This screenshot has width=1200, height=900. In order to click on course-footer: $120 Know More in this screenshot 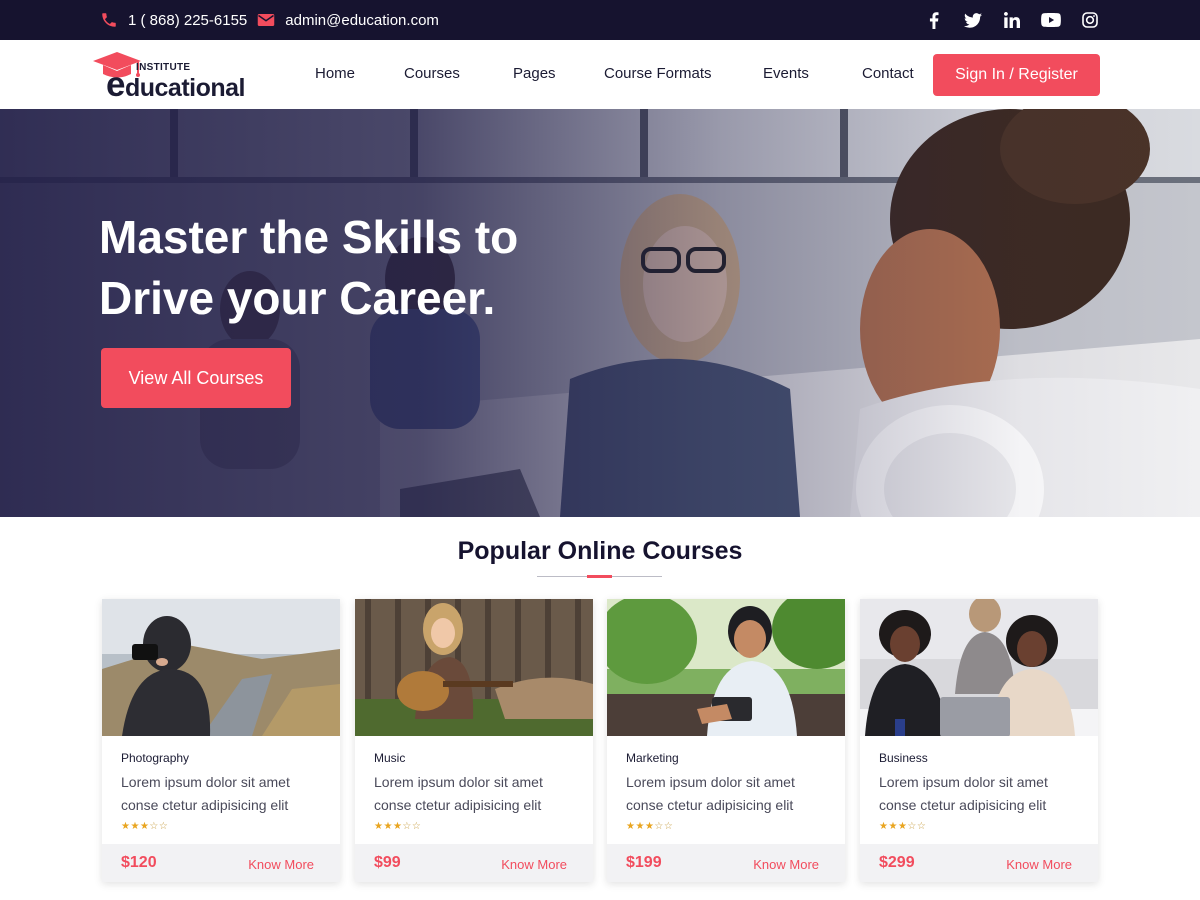, I will do `click(221, 863)`.